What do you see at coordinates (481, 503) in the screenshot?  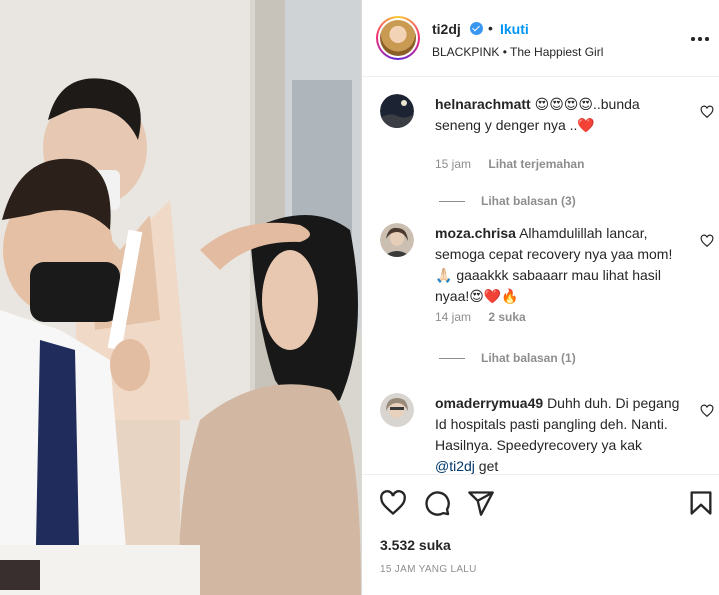 I see `share-icon` at bounding box center [481, 503].